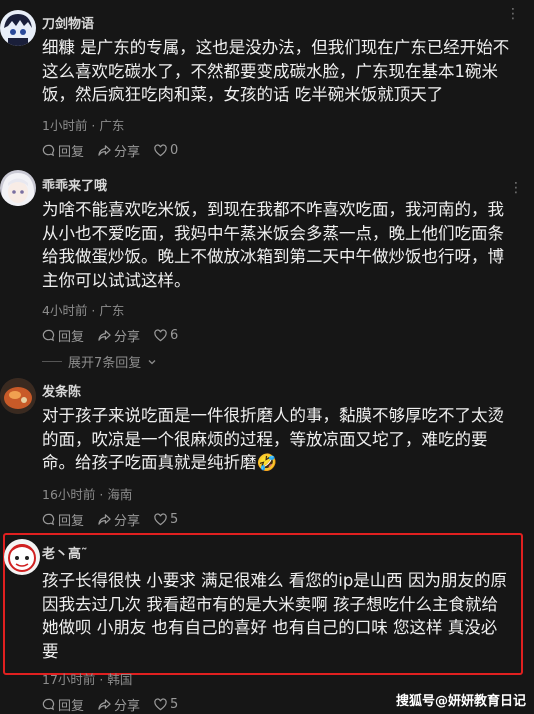  I want to click on avatar-anime-icon, so click(18, 28).